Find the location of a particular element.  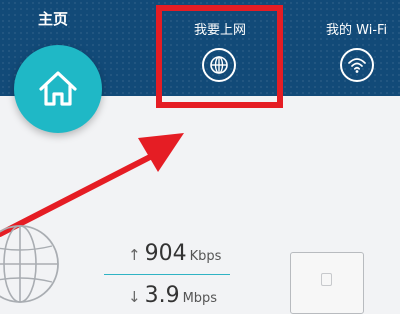

upload-speed-unit: Kbps is located at coordinates (205, 256).